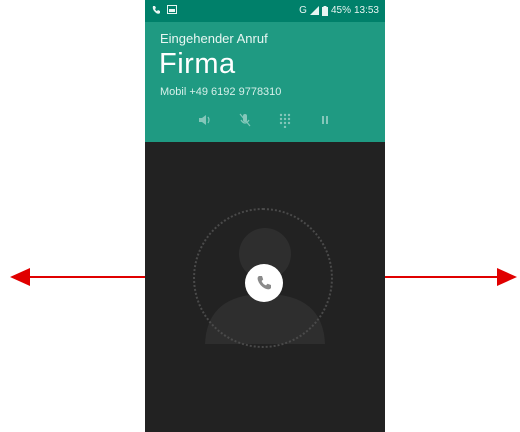 The image size is (520, 432). I want to click on call-state-label: Eingehender Anruf, so click(214, 38).